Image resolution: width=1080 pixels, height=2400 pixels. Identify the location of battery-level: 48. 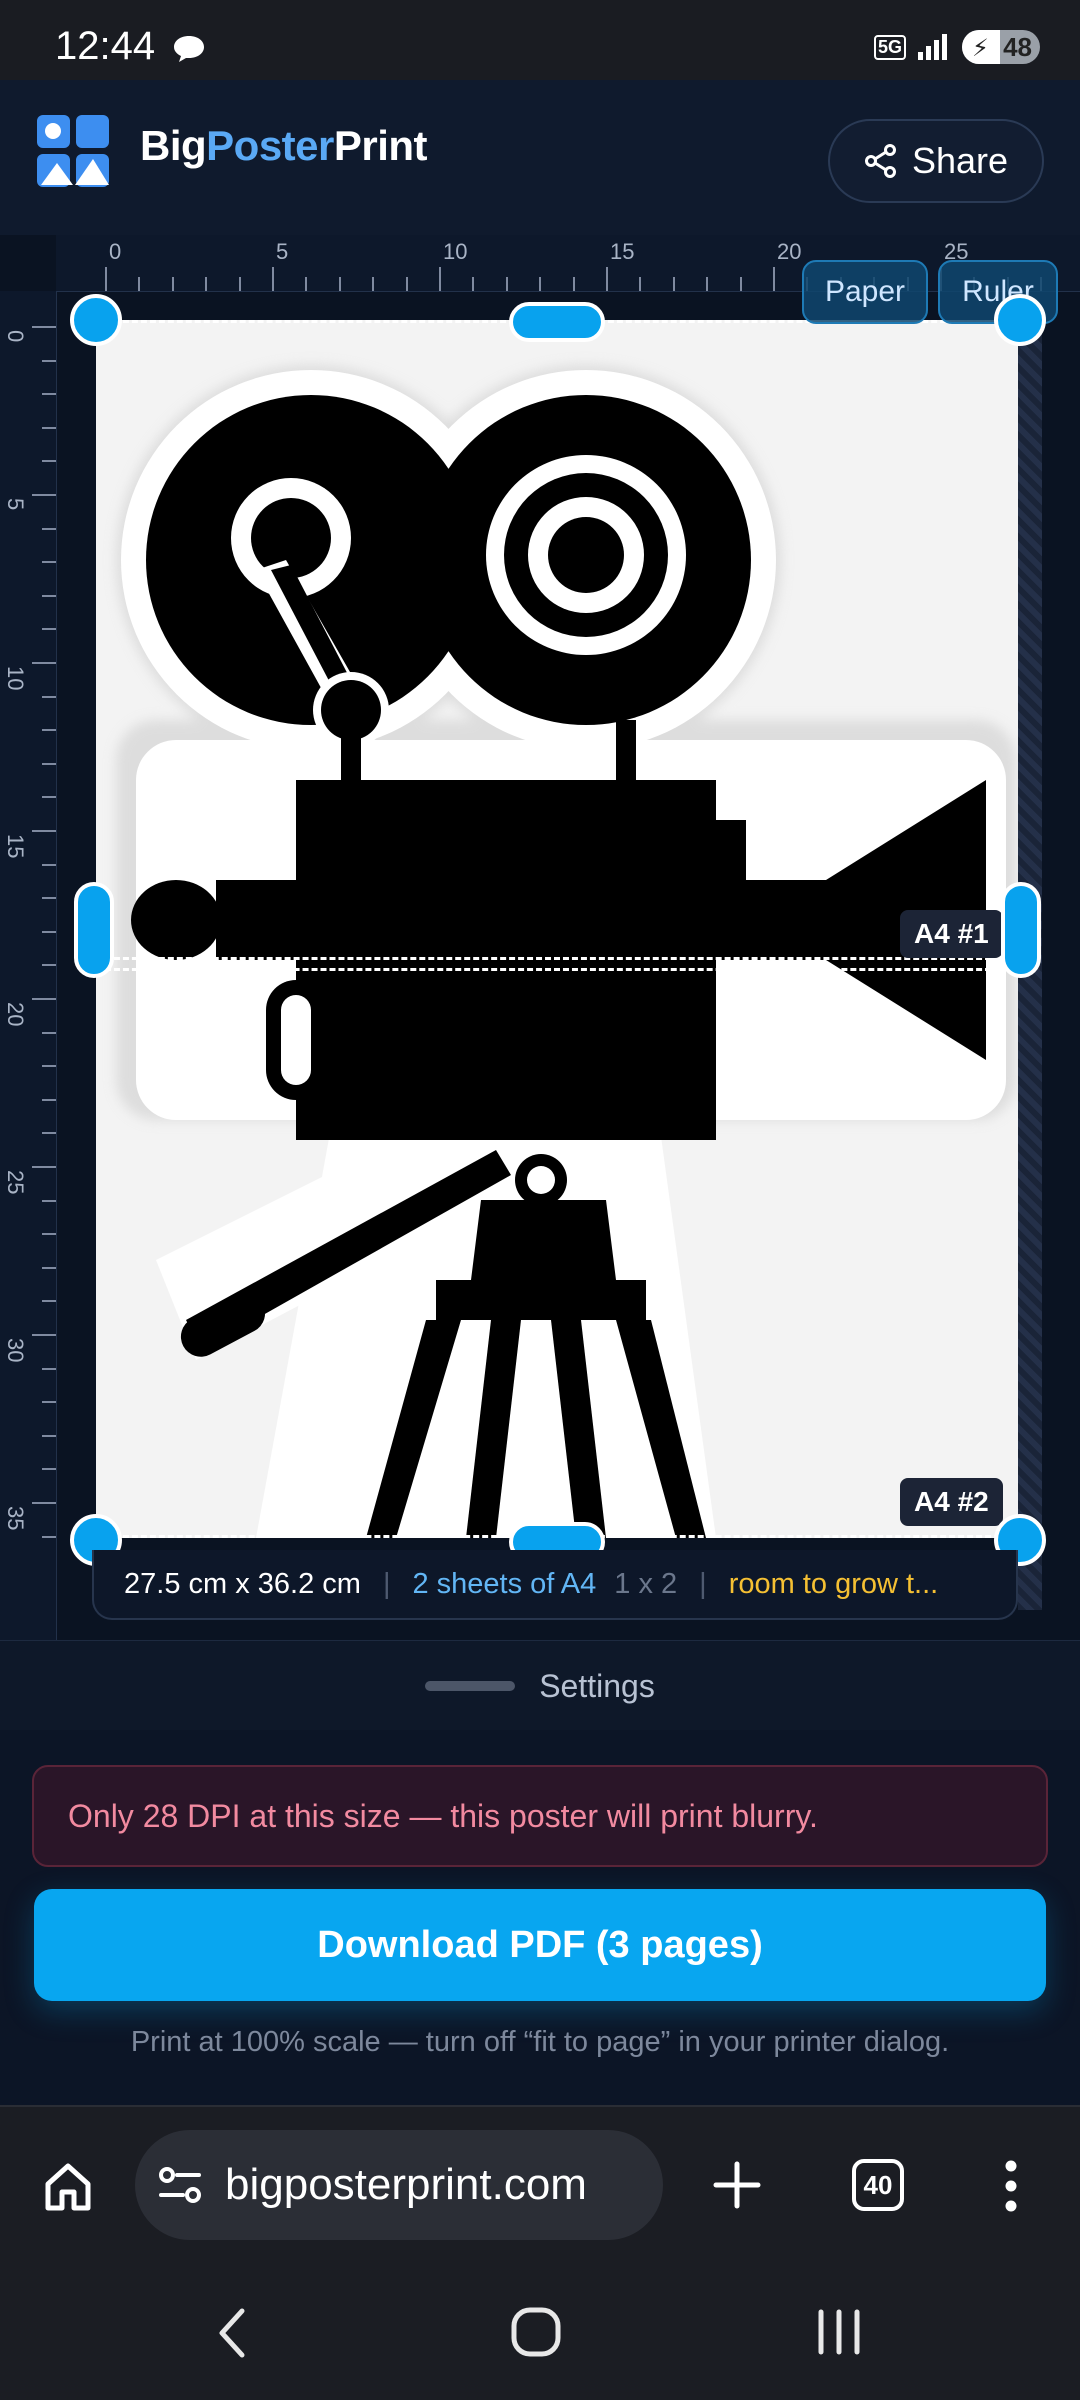
(1017, 46).